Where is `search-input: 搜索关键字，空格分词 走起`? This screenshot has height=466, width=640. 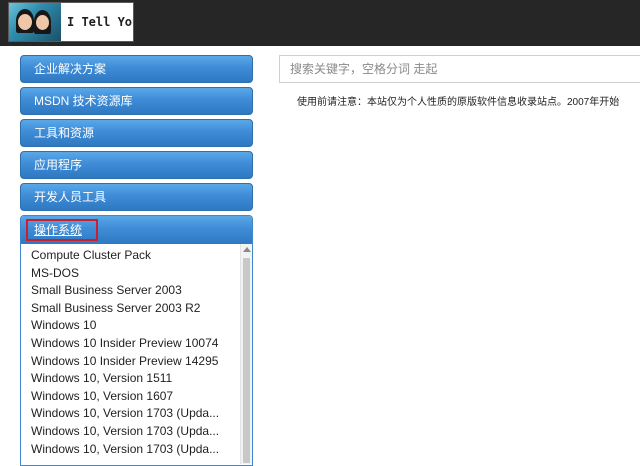 search-input: 搜索关键字，空格分词 走起 is located at coordinates (459, 69).